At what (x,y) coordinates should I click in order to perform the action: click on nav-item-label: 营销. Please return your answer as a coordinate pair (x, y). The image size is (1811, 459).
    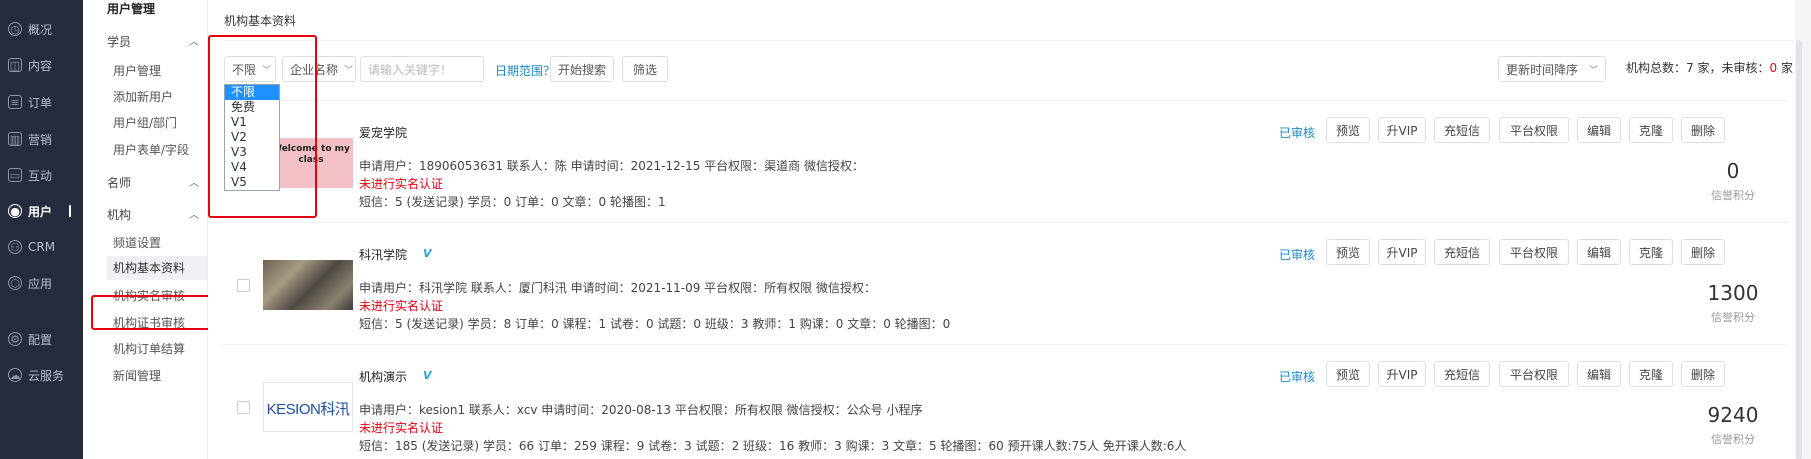
    Looking at the image, I should click on (40, 139).